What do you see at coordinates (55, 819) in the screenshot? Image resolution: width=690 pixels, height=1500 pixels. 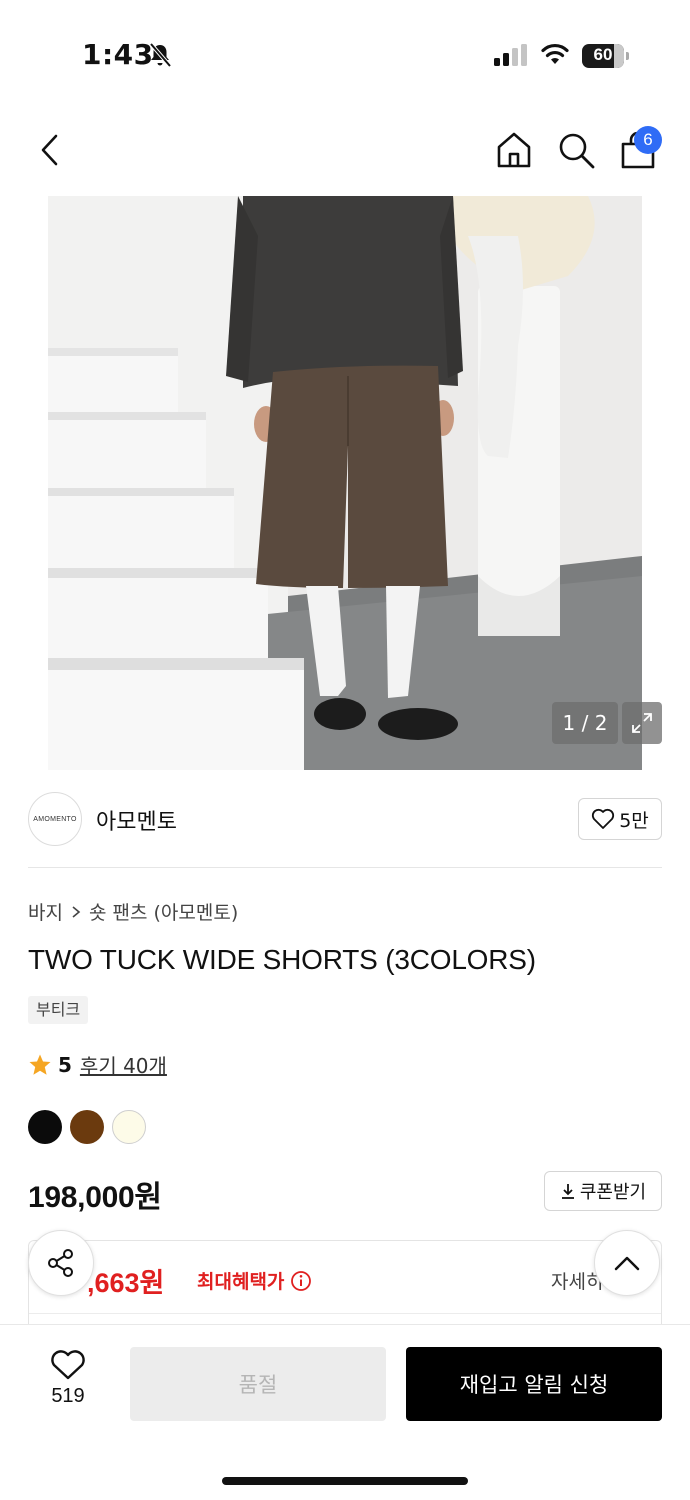 I see `brand-logo: AMOMENTO` at bounding box center [55, 819].